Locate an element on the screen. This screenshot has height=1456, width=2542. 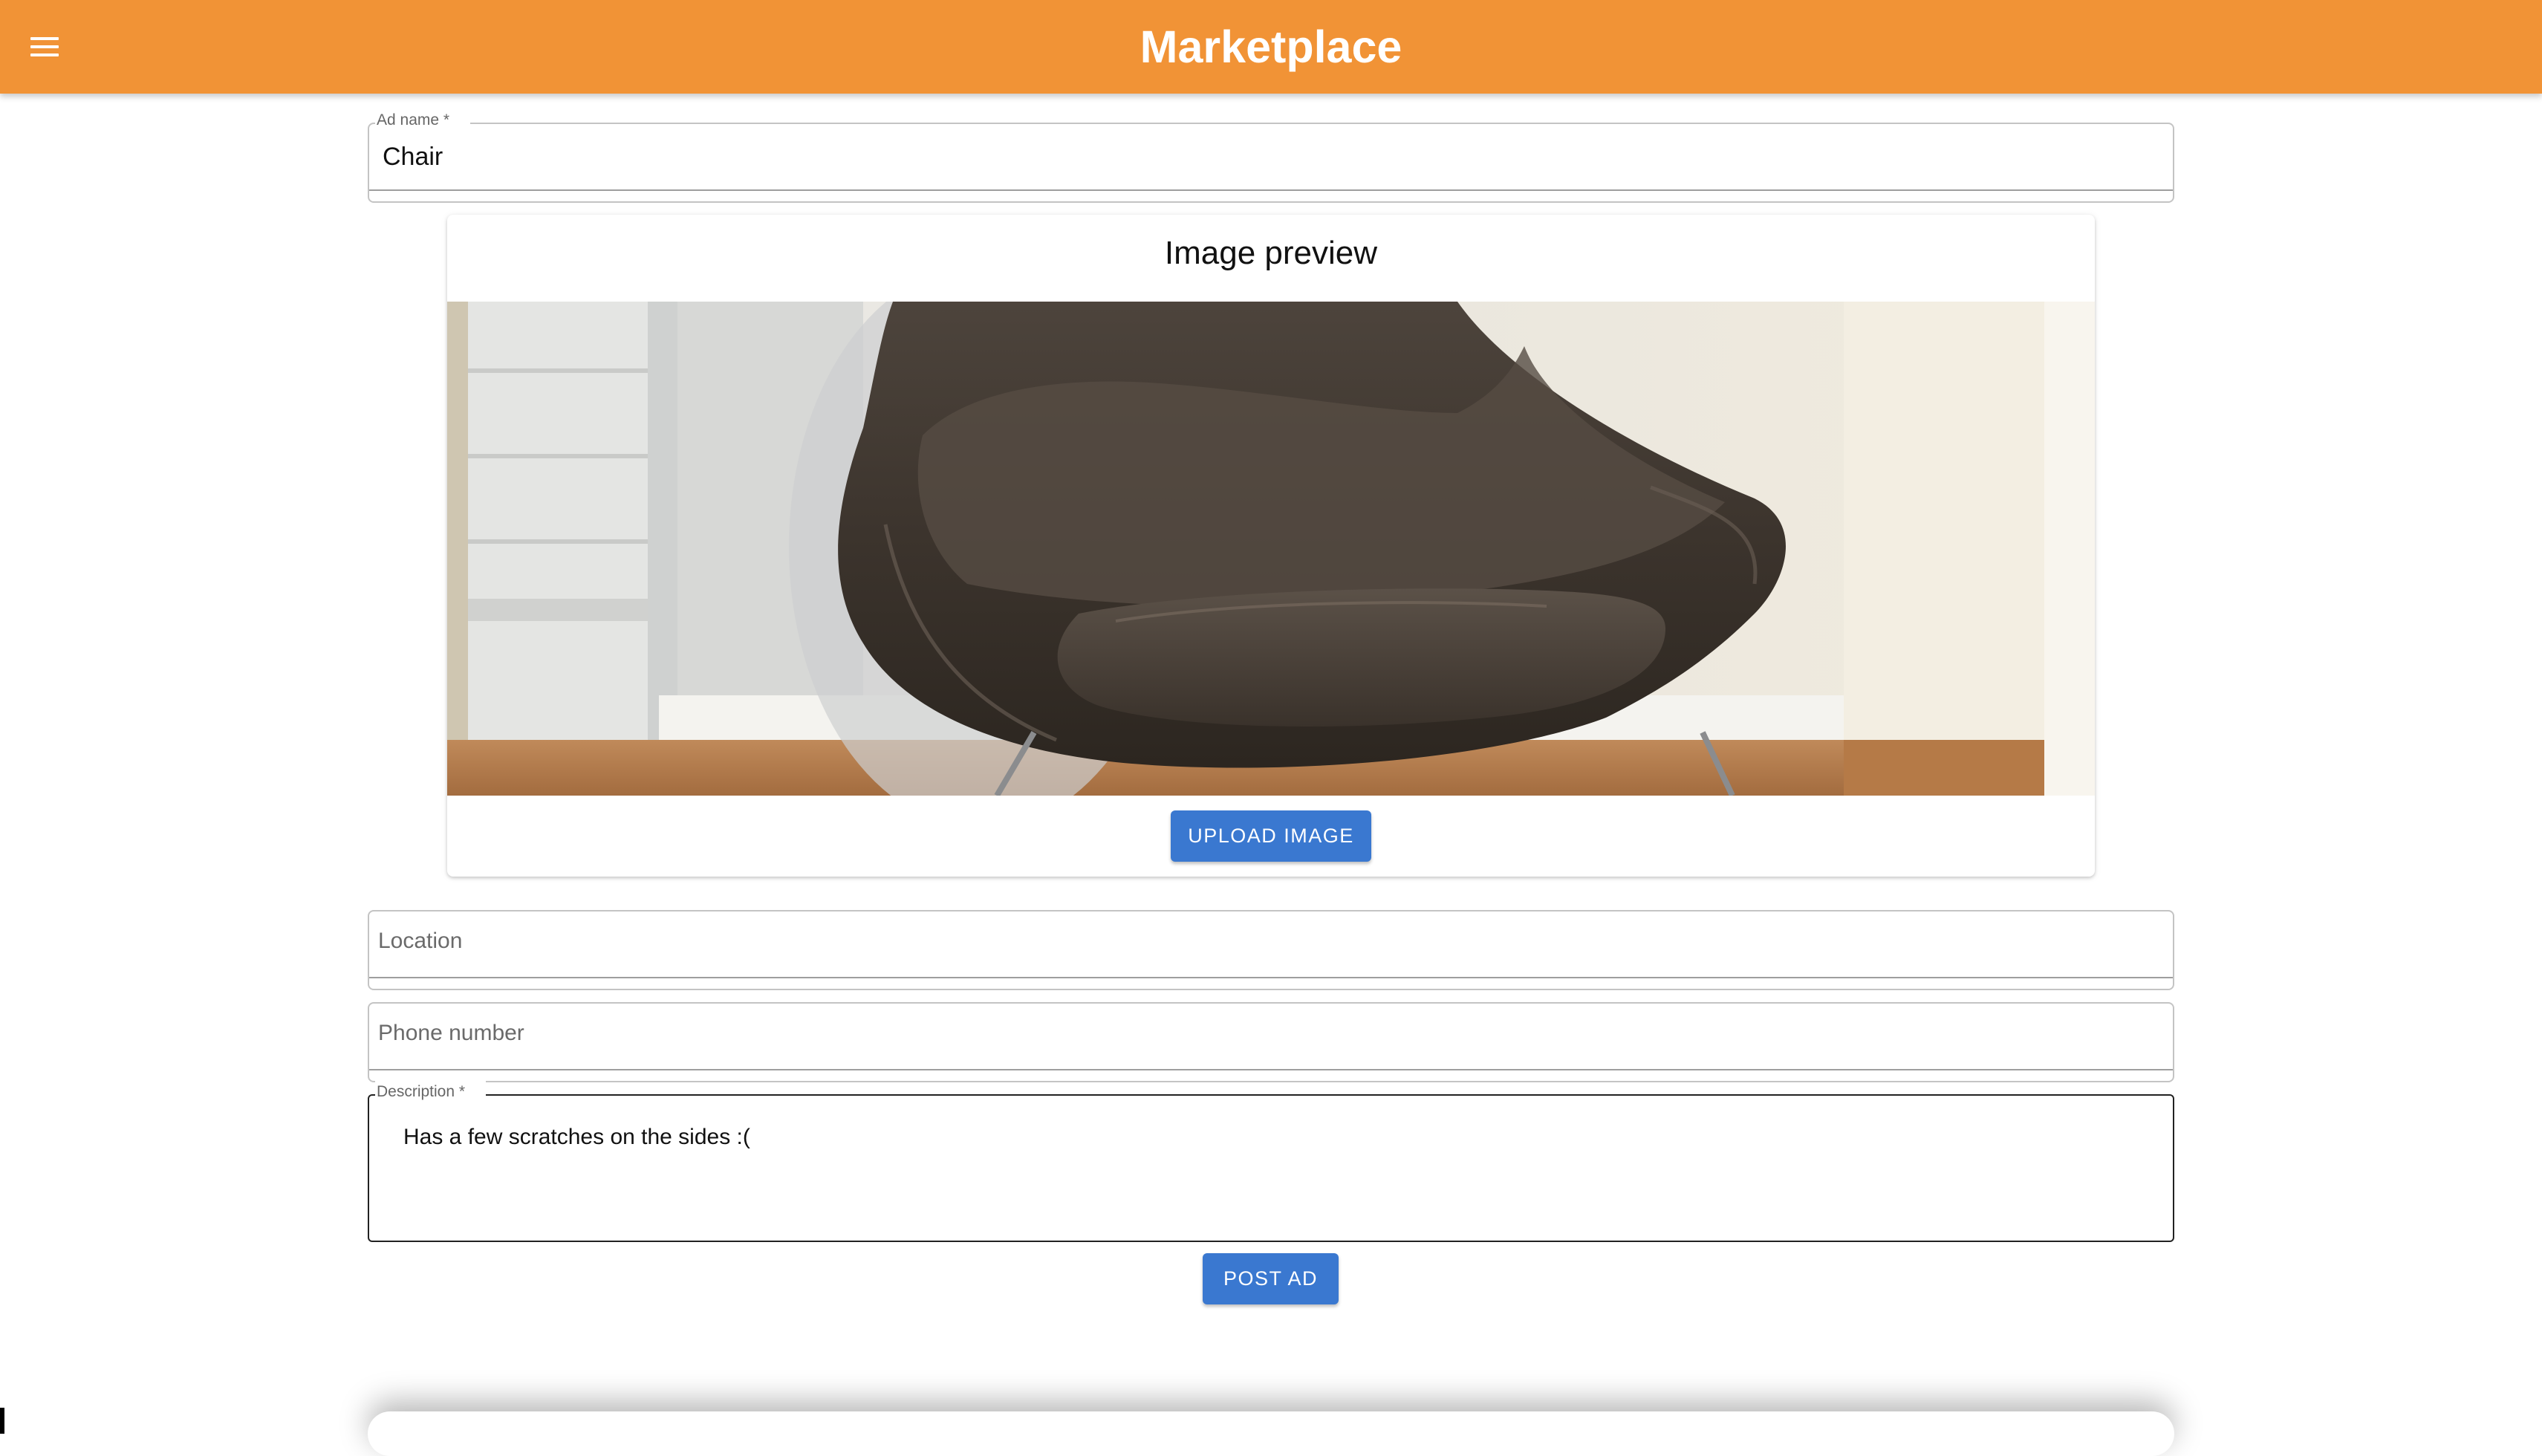
ad-name-field: Ad name * Chair is located at coordinates (1271, 156).